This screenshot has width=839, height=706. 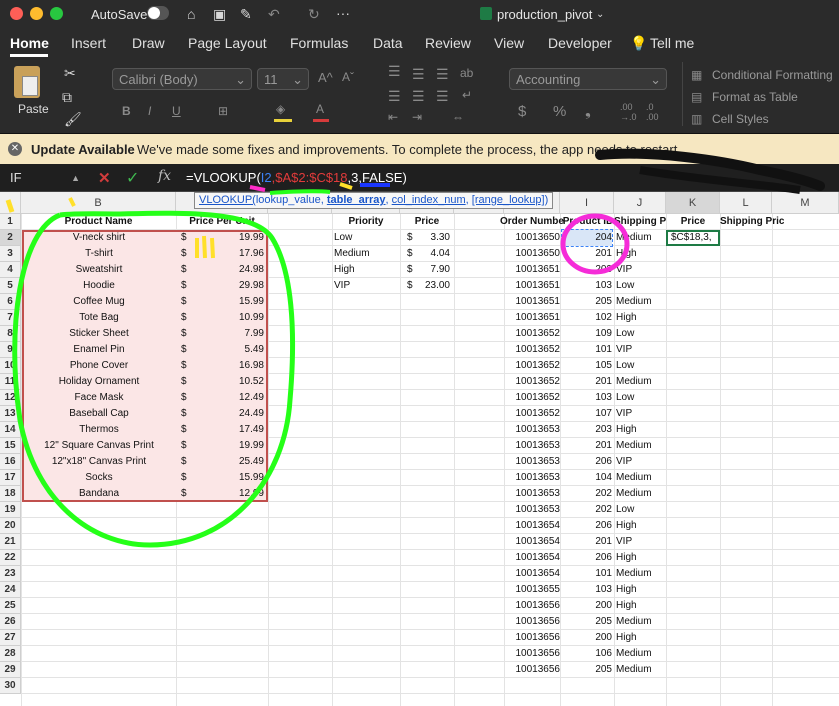 I want to click on tooltip-arg-range-lookup: [range_lookup], so click(x=508, y=200).